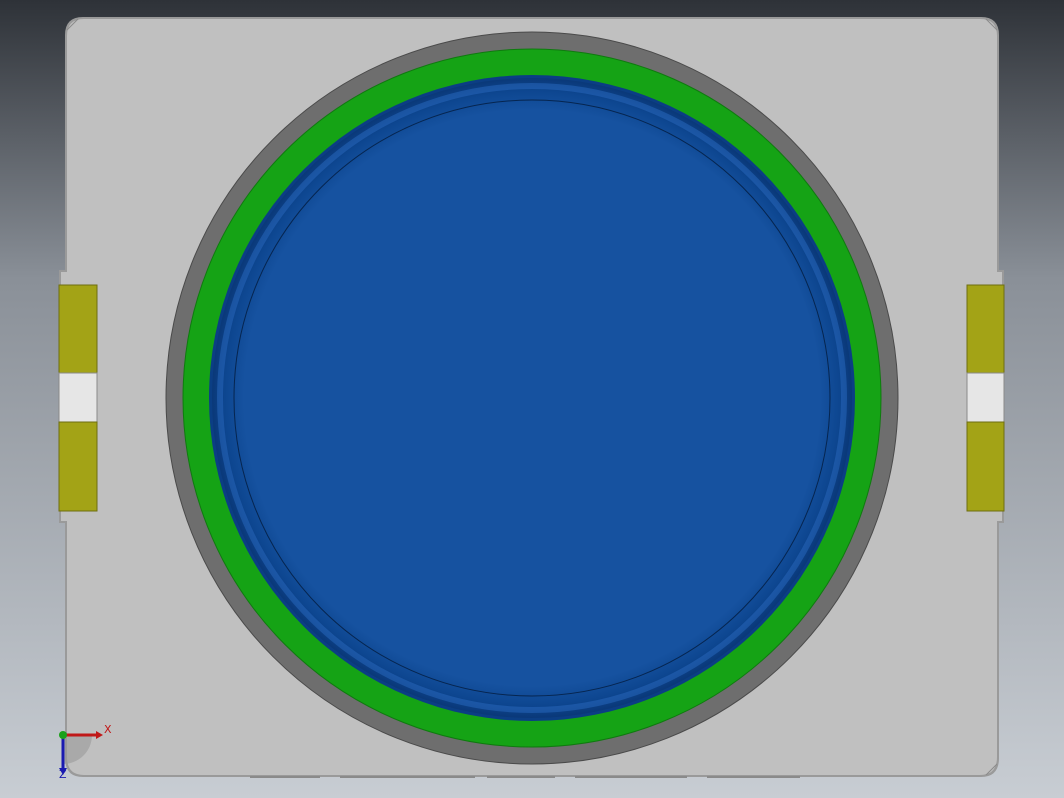 The image size is (1064, 798). What do you see at coordinates (985, 466) in the screenshot?
I see `terminal-right-lower` at bounding box center [985, 466].